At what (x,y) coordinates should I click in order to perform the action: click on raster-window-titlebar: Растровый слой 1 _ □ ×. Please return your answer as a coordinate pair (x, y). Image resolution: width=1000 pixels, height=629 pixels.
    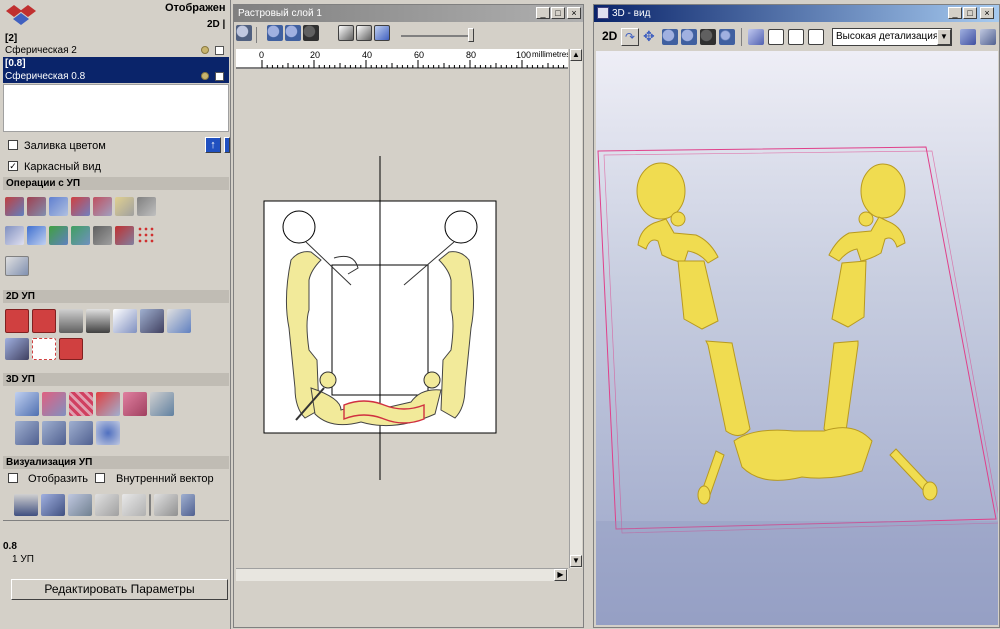
    Looking at the image, I should click on (408, 13).